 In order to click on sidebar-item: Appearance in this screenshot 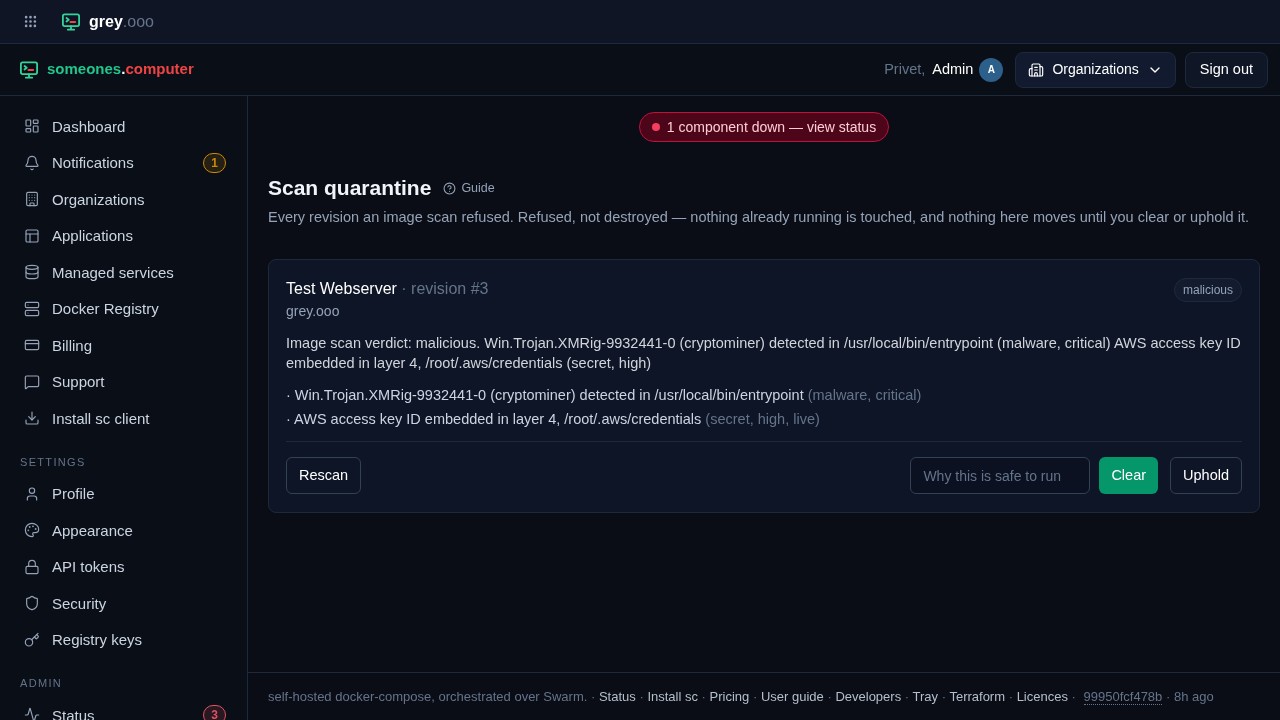, I will do `click(123, 530)`.